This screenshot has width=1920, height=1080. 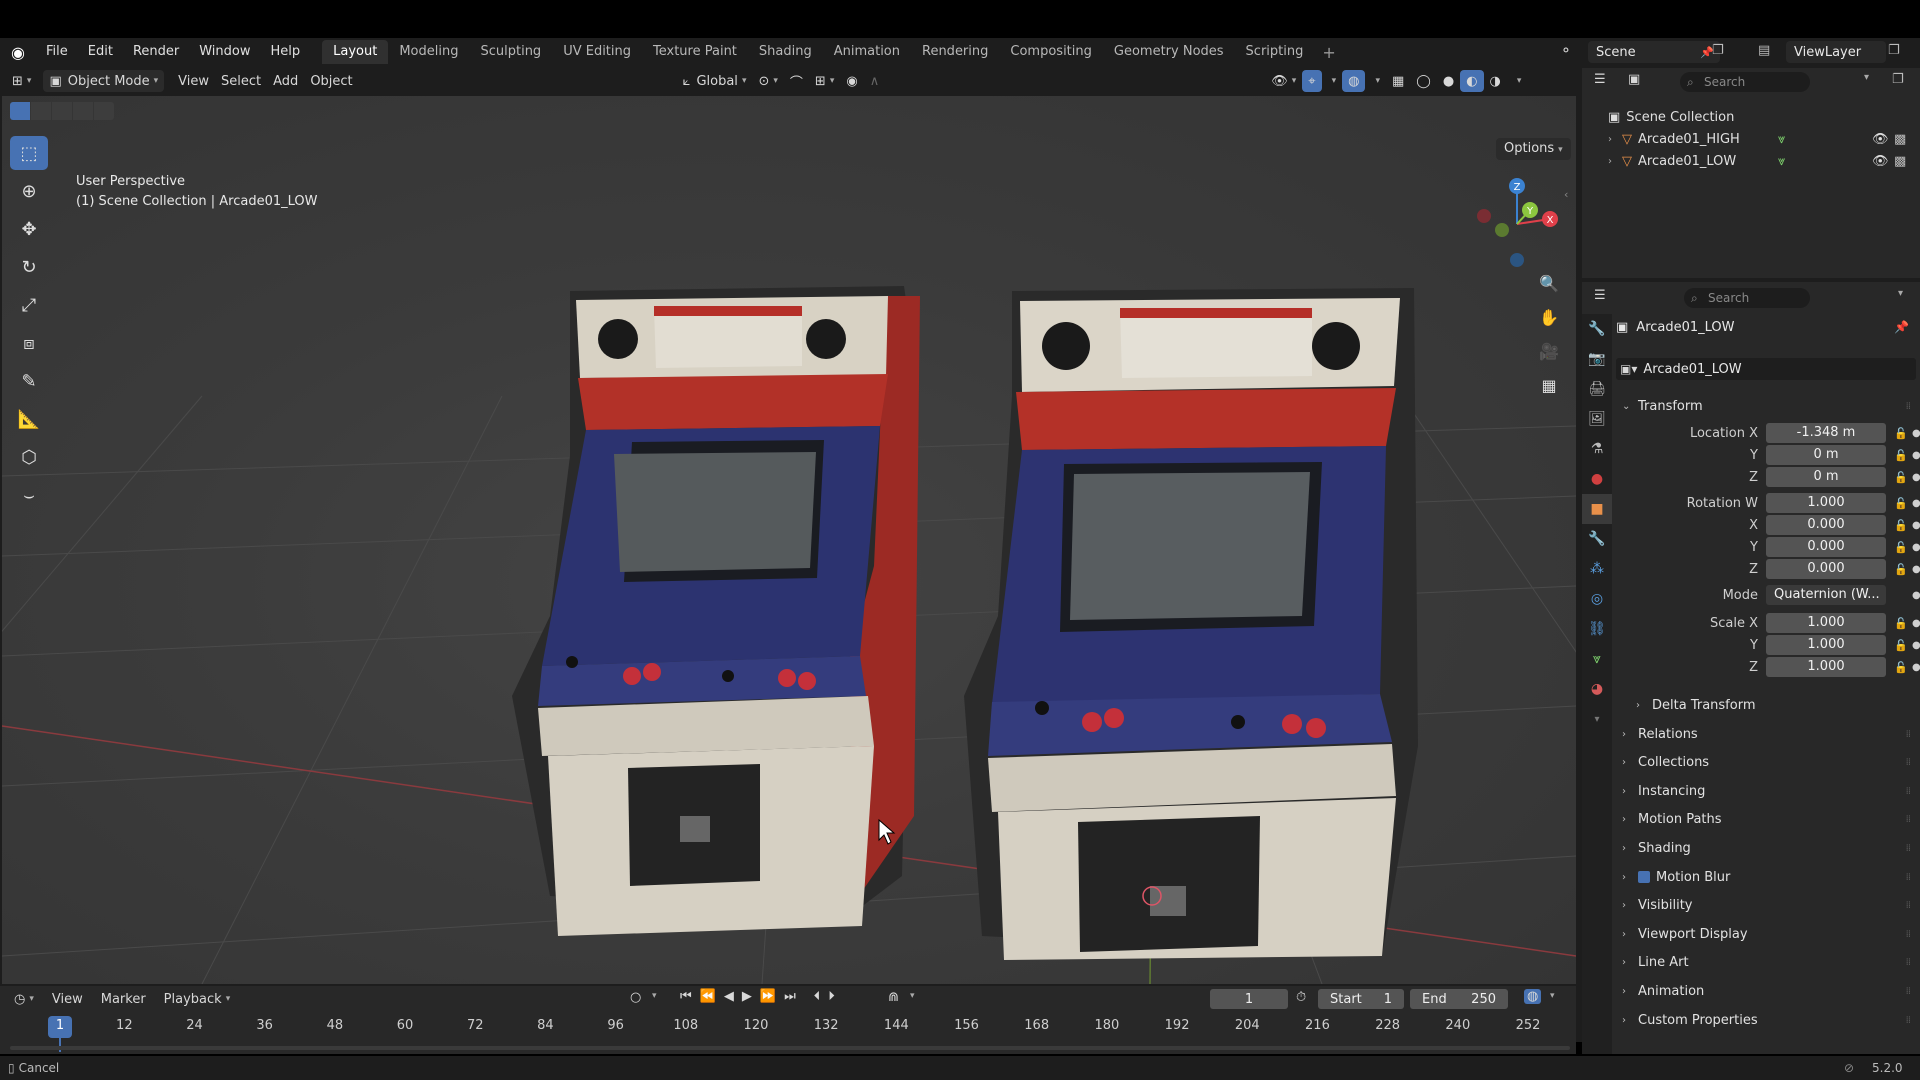 What do you see at coordinates (716, 611) in the screenshot?
I see `arcade-cabinet-left` at bounding box center [716, 611].